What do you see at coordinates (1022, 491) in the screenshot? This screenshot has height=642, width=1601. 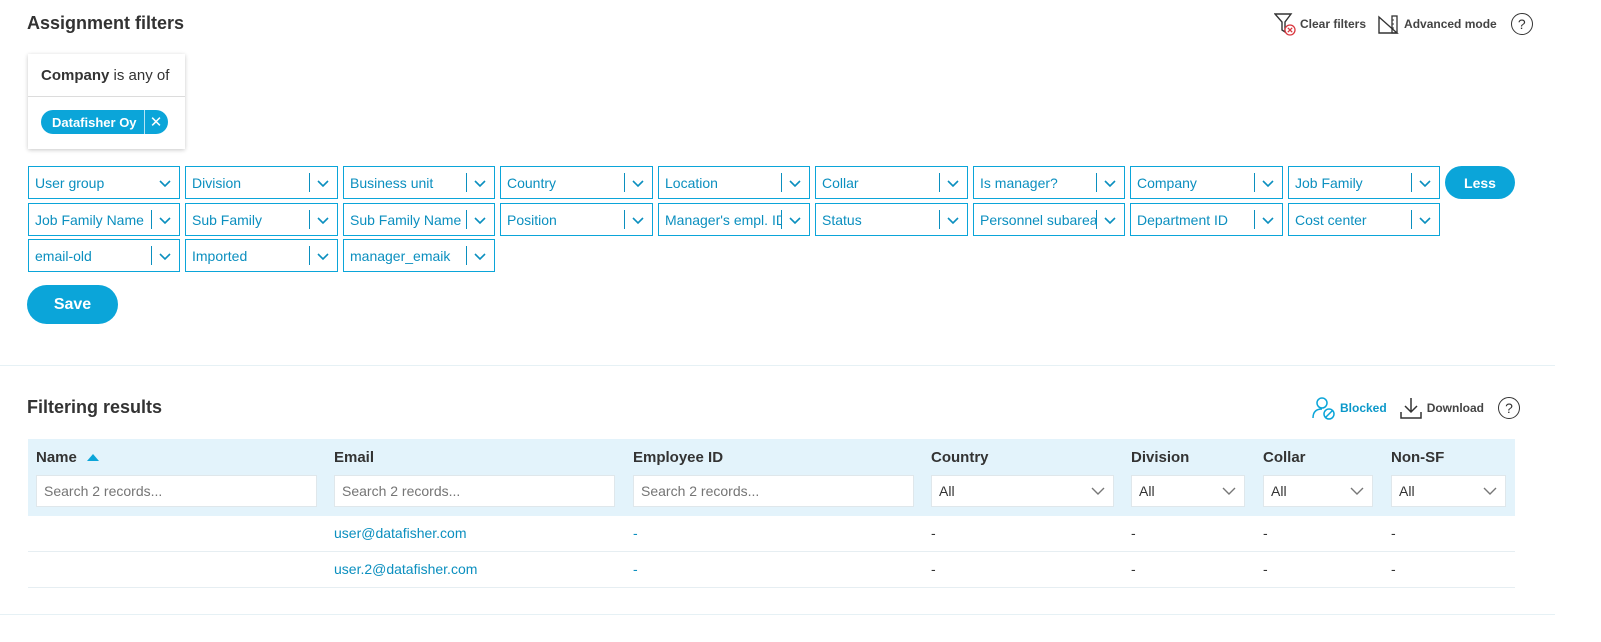 I see `country-select: All` at bounding box center [1022, 491].